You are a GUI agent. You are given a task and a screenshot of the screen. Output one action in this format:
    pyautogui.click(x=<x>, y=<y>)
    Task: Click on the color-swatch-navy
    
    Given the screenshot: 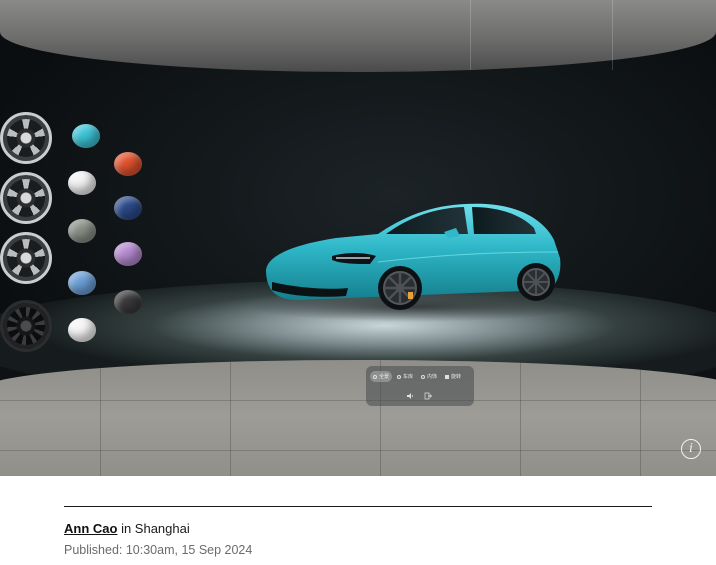 What is the action you would take?
    pyautogui.click(x=128, y=208)
    